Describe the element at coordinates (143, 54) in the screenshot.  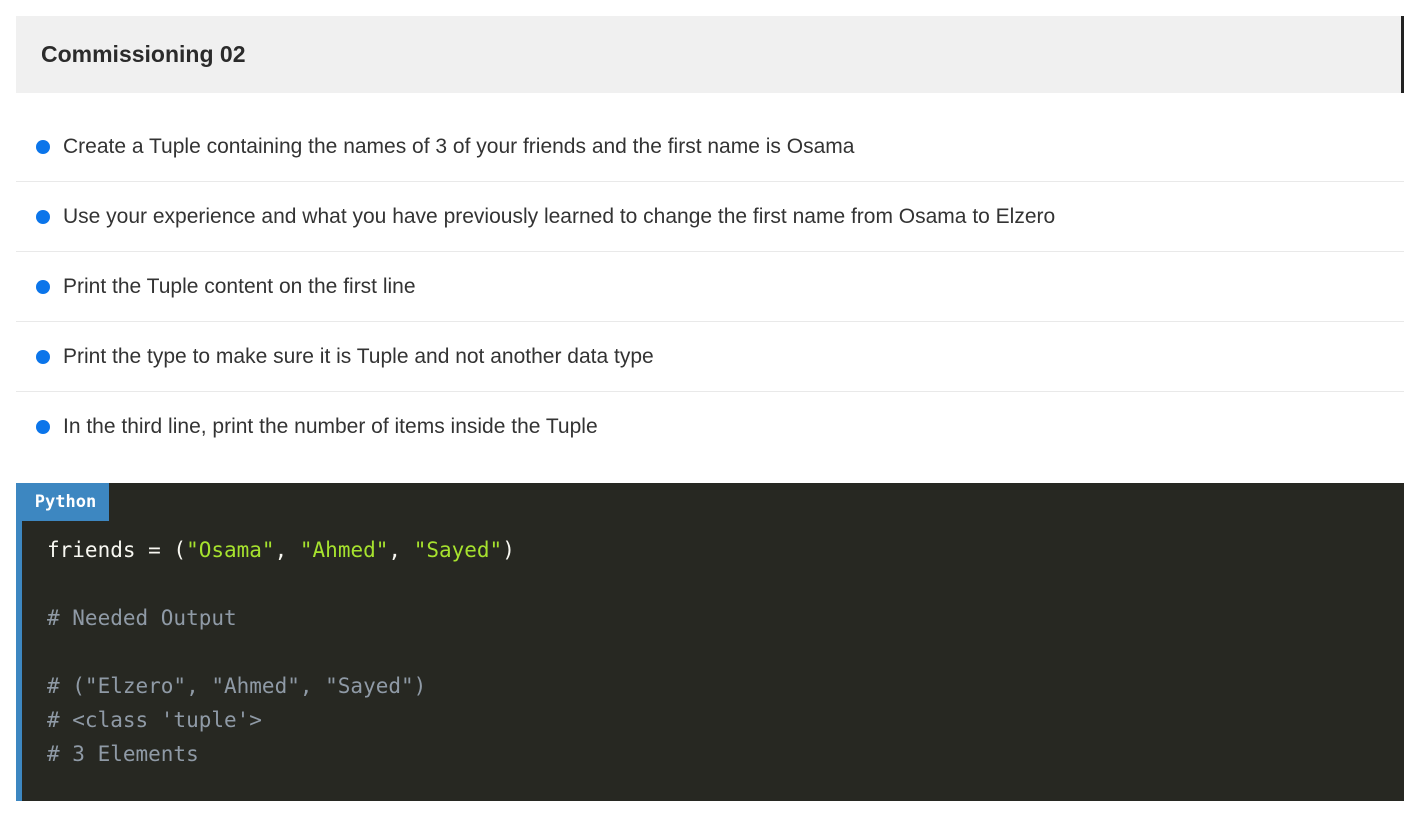
I see `page-title: Commissioning 02` at that location.